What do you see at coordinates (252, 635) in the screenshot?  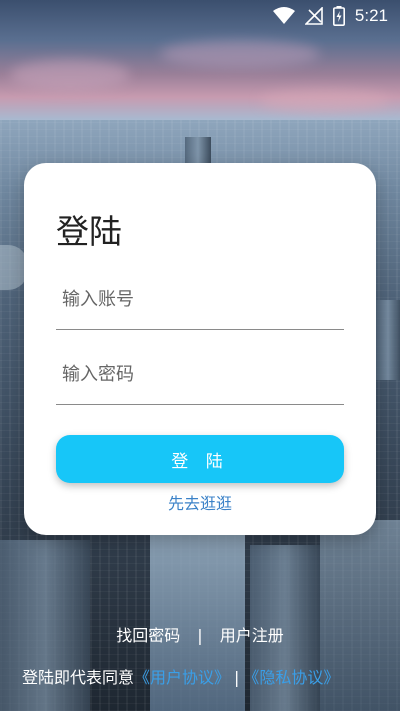 I see `register-link: 用户注册` at bounding box center [252, 635].